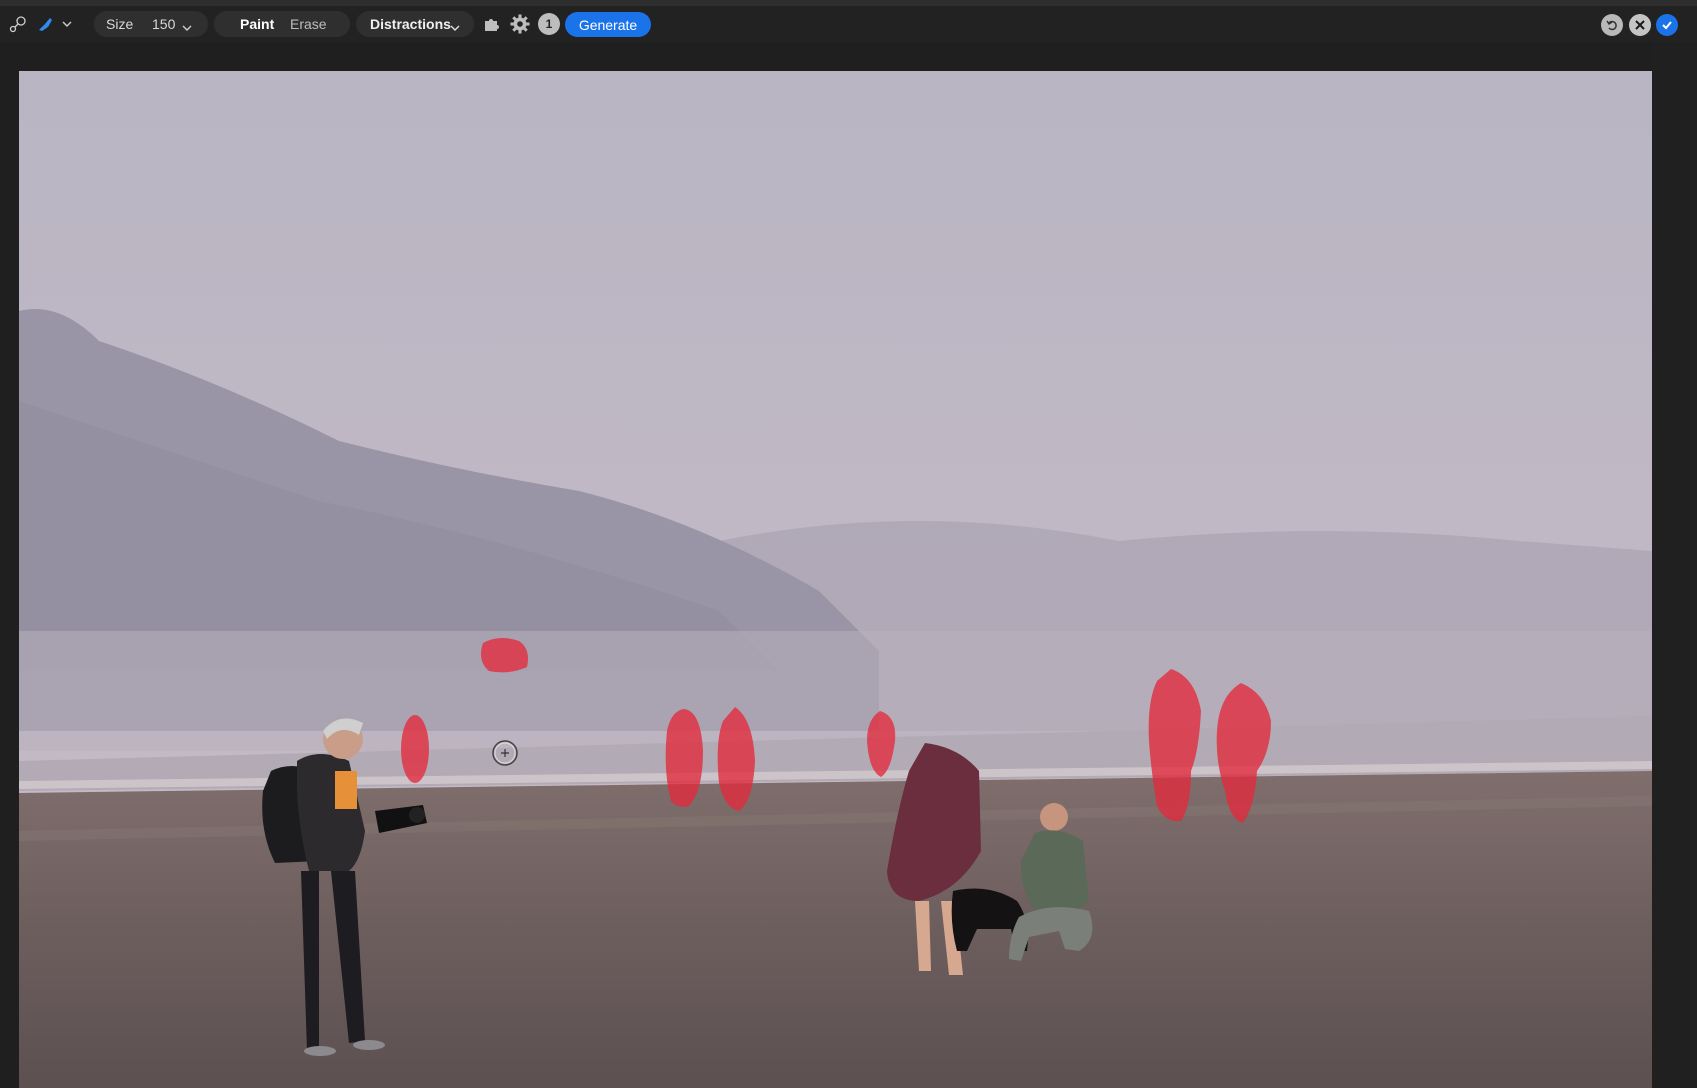 This screenshot has height=1088, width=1697. I want to click on close-icon, so click(1640, 25).